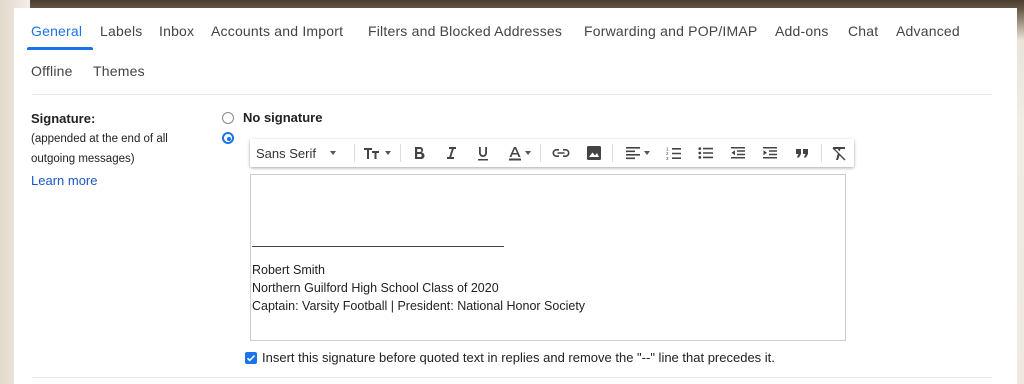 Image resolution: width=1024 pixels, height=384 pixels. What do you see at coordinates (251, 357) in the screenshot?
I see `insert-signature-checkbox` at bounding box center [251, 357].